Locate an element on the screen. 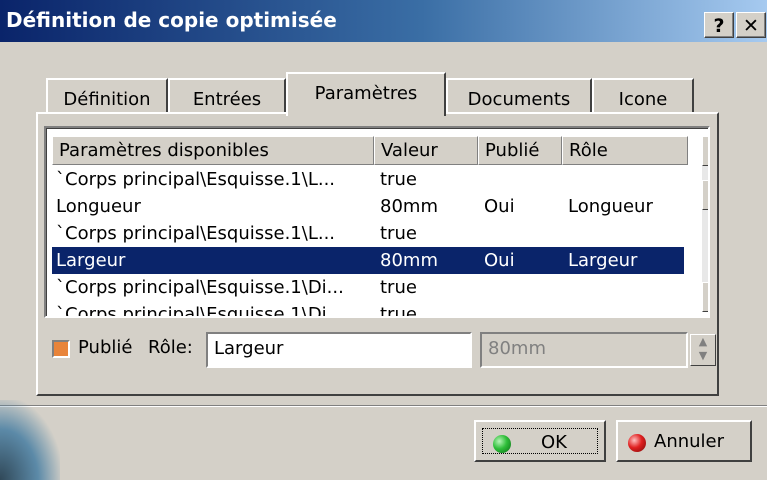  green-dot-icon is located at coordinates (502, 444).